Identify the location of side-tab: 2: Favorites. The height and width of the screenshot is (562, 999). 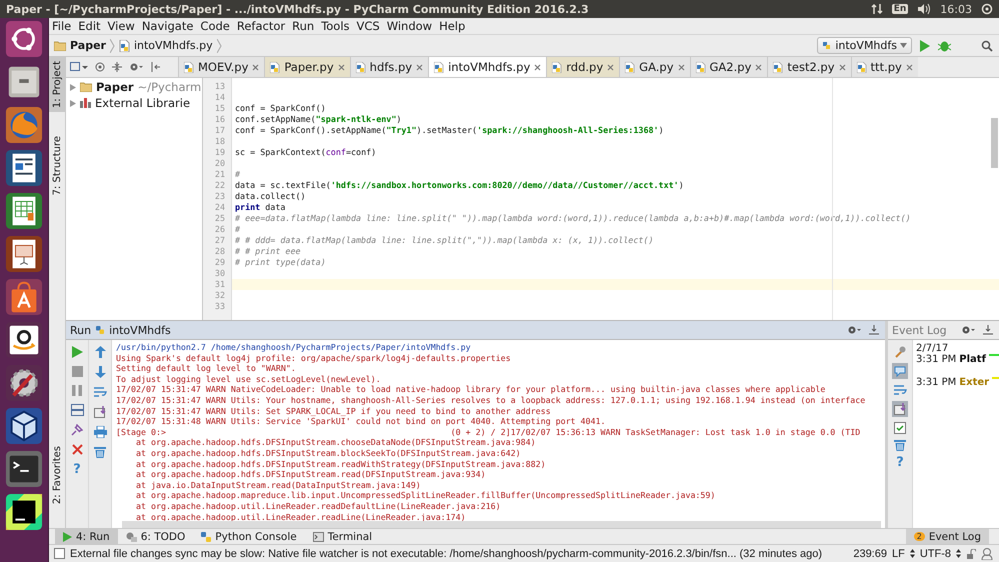
(57, 475).